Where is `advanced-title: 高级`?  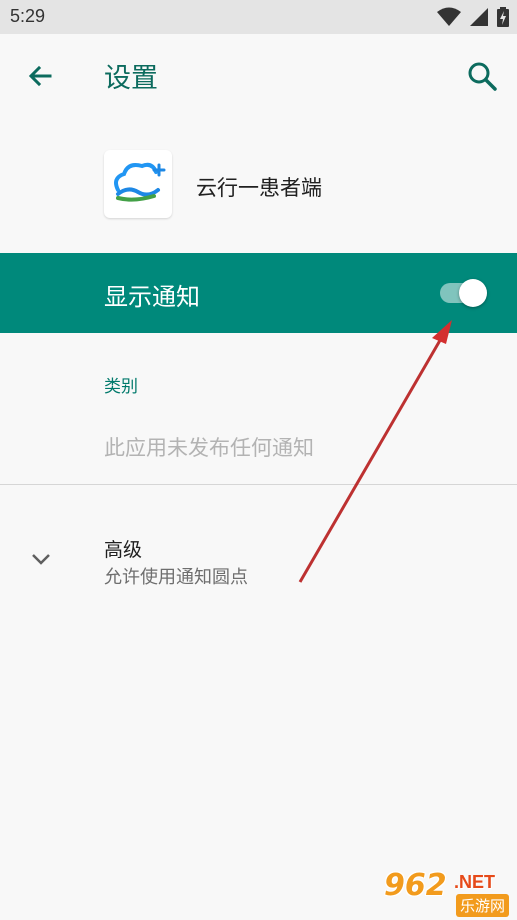 advanced-title: 高级 is located at coordinates (123, 550).